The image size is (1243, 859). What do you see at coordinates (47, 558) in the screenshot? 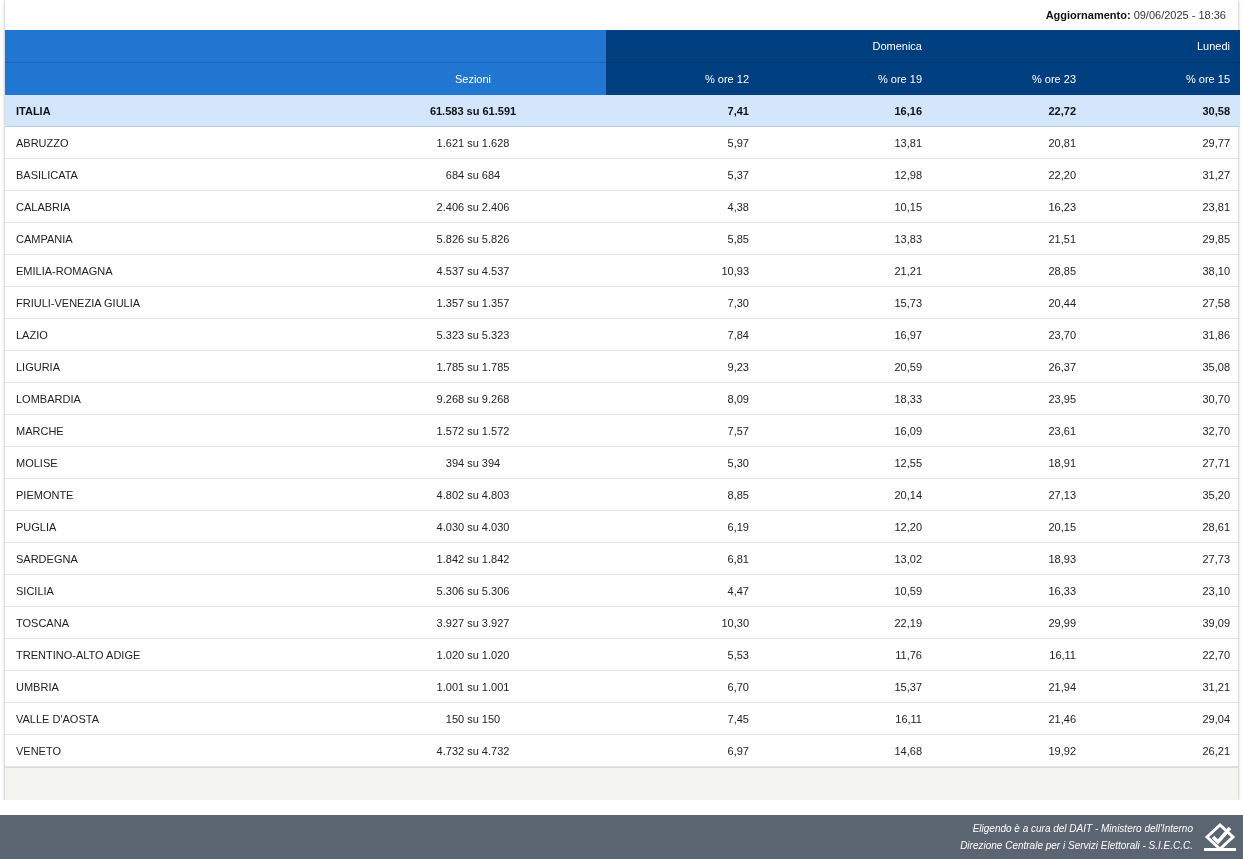
I see `region-name: SARDEGNA` at bounding box center [47, 558].